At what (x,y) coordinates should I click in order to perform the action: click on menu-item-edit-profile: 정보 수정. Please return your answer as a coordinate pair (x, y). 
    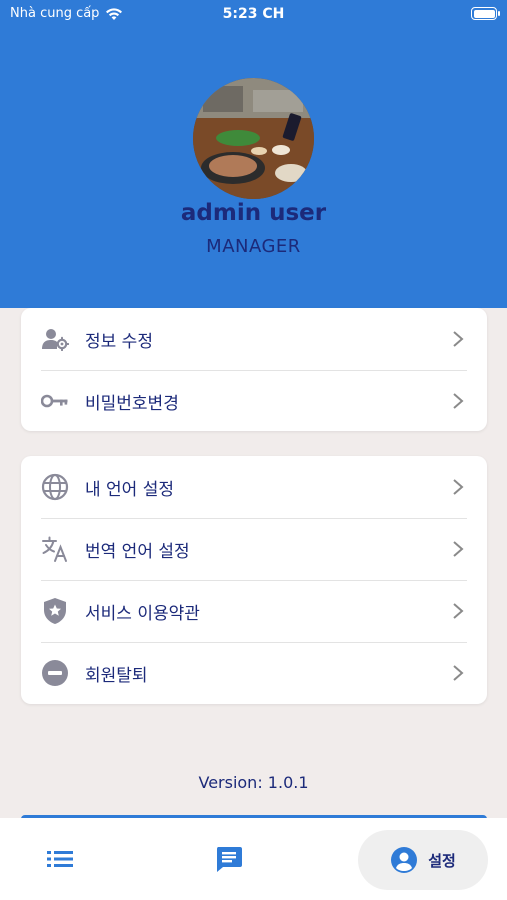
    Looking at the image, I should click on (254, 339).